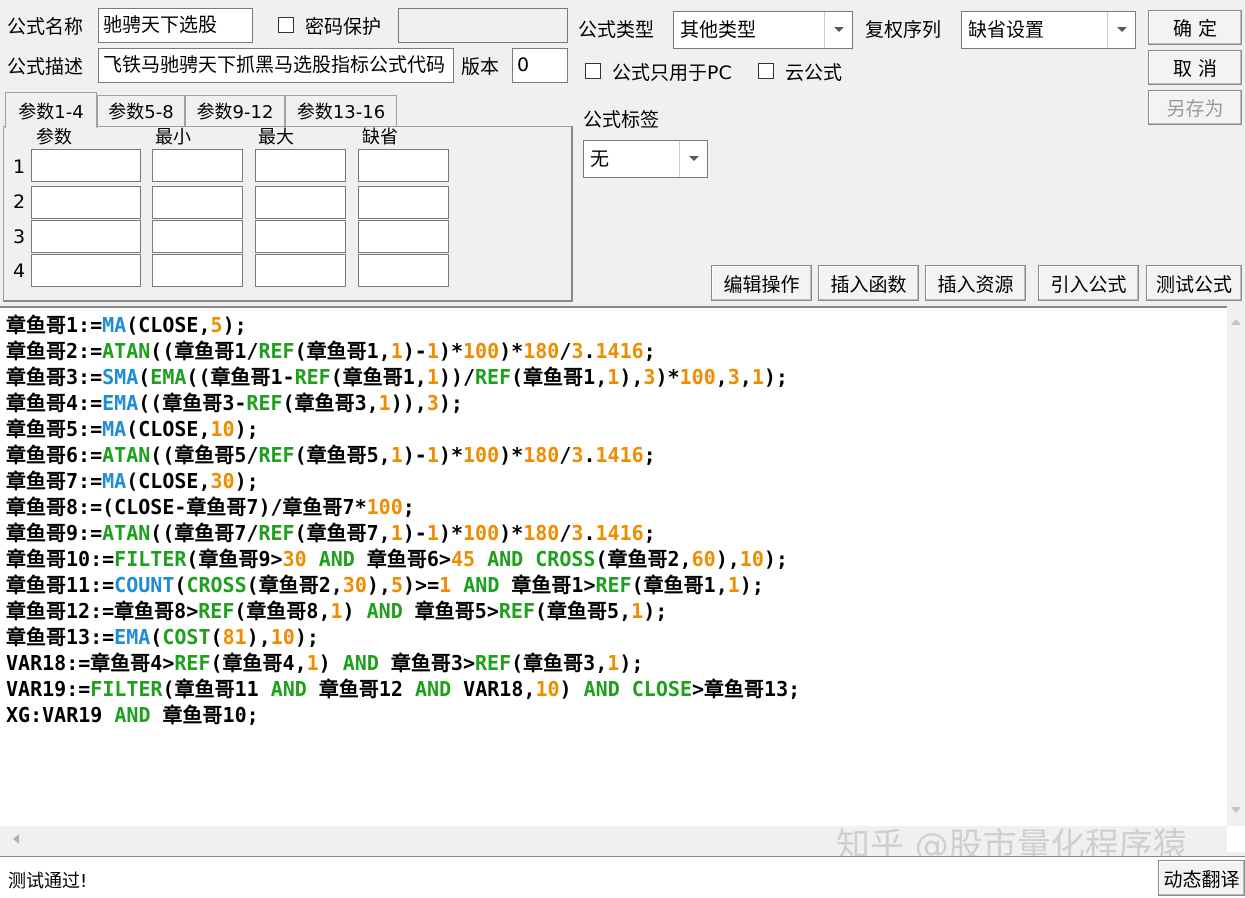  Describe the element at coordinates (403, 236) in the screenshot. I see `param-3-default` at that location.